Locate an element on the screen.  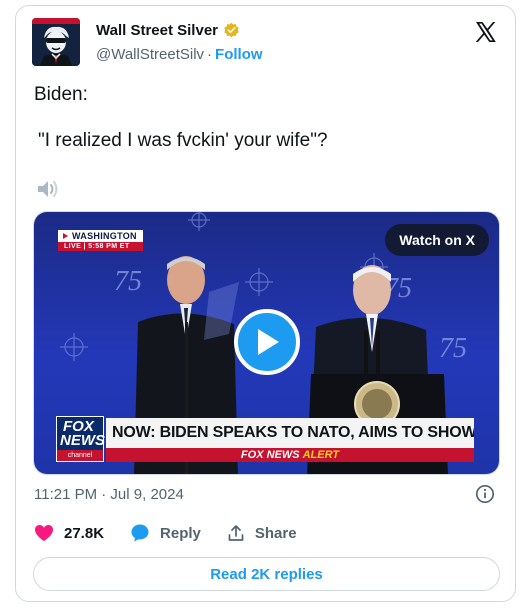
location-bug: WASHINGTON LIVE | 5:58 PM ET is located at coordinates (100, 240).